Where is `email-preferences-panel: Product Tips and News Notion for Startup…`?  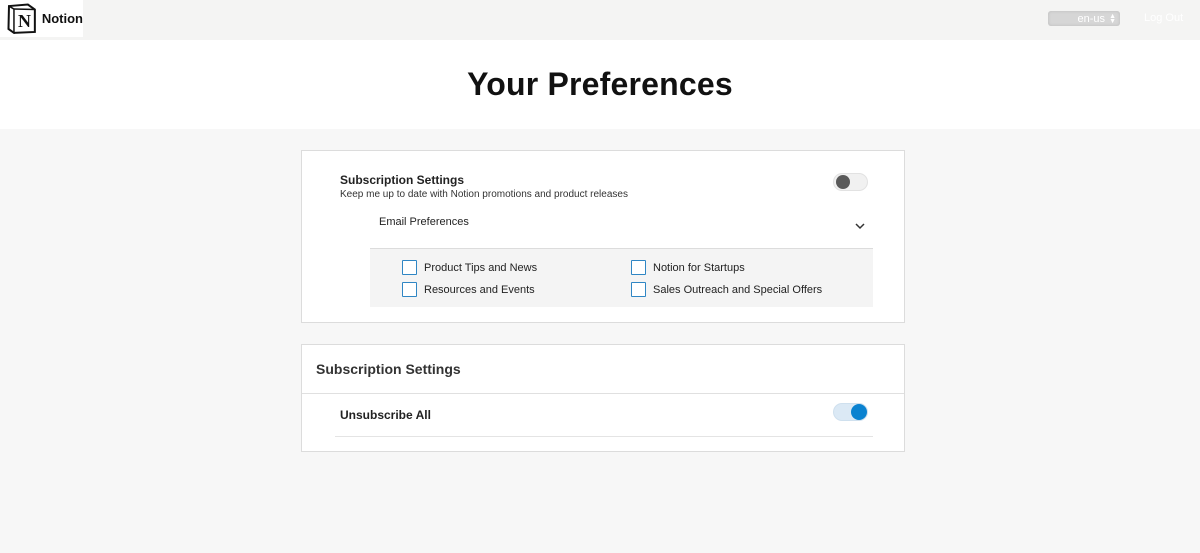
email-preferences-panel: Product Tips and News Notion for Startup… is located at coordinates (621, 277).